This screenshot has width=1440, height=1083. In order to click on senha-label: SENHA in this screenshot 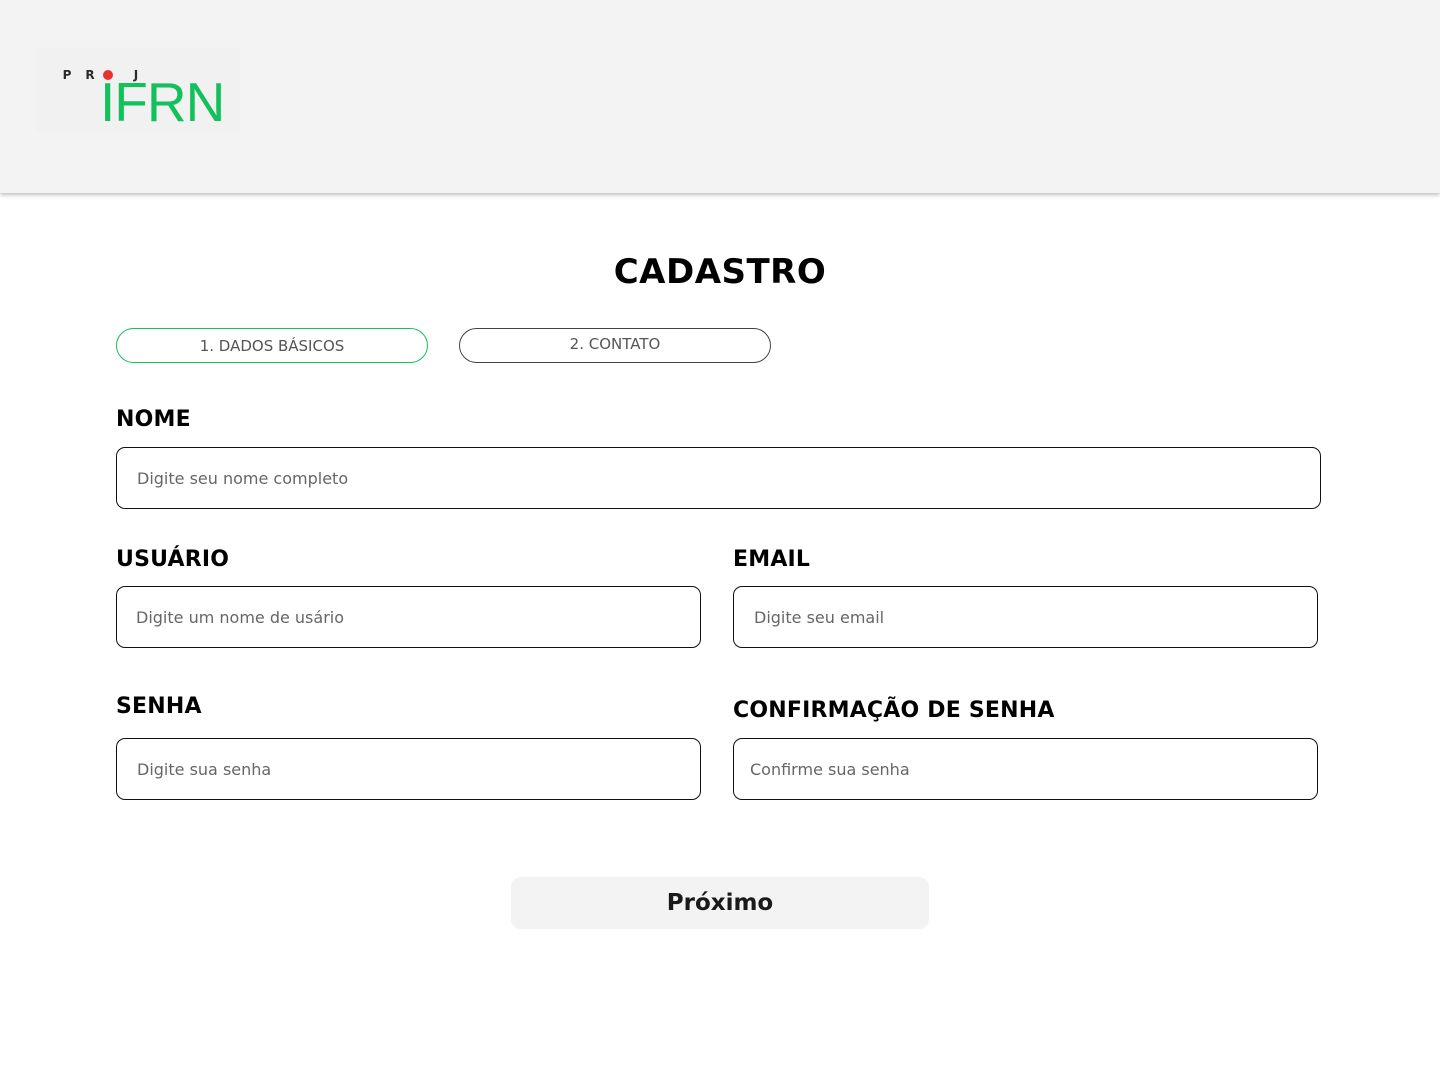, I will do `click(159, 706)`.